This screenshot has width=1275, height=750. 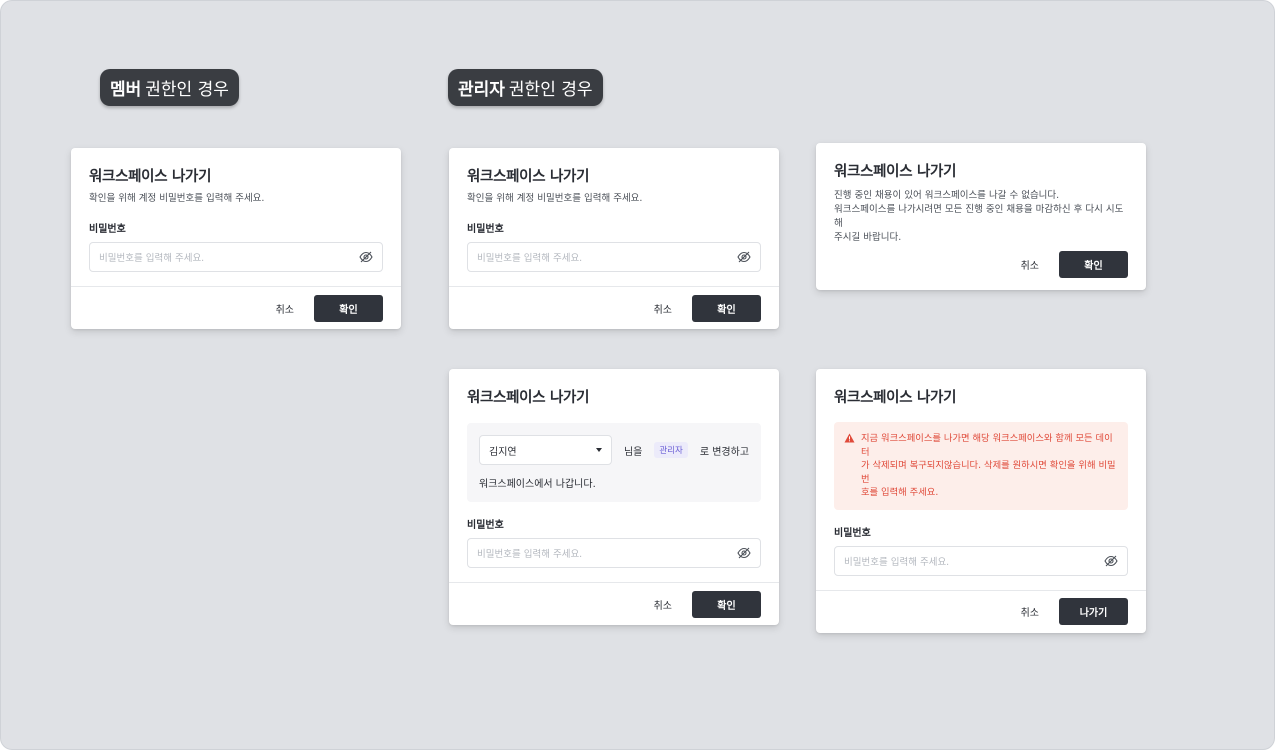 What do you see at coordinates (981, 612) in the screenshot?
I see `modal-footer: 취소 나가기` at bounding box center [981, 612].